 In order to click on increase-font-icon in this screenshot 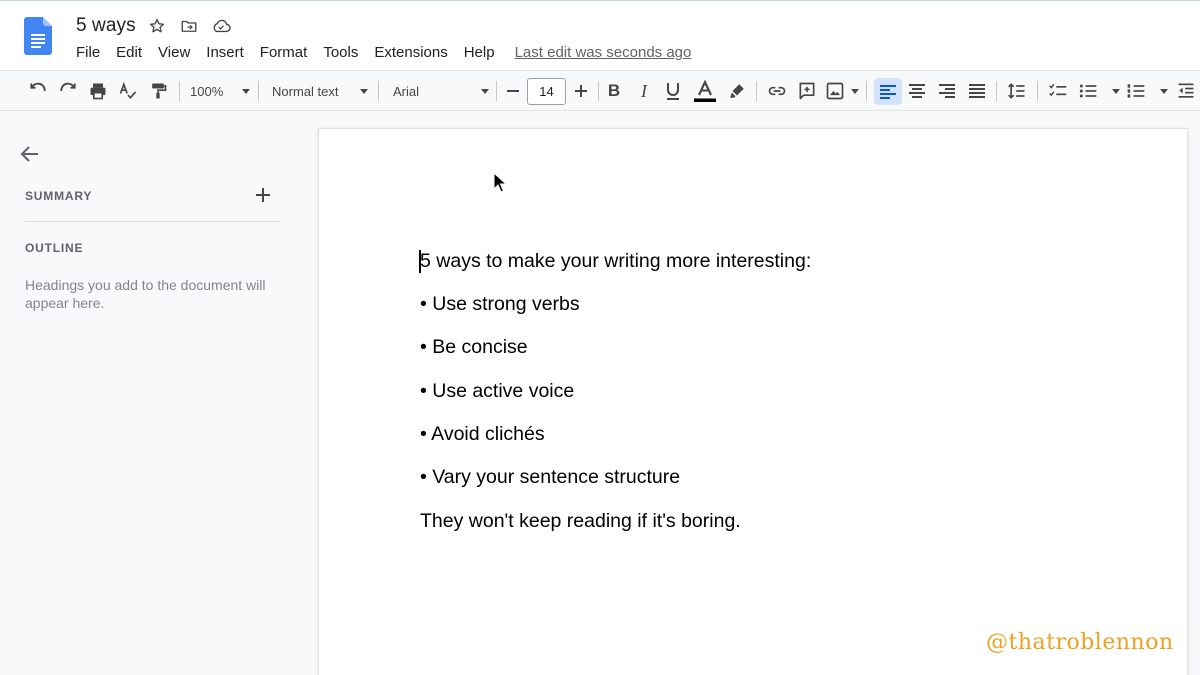, I will do `click(581, 91)`.